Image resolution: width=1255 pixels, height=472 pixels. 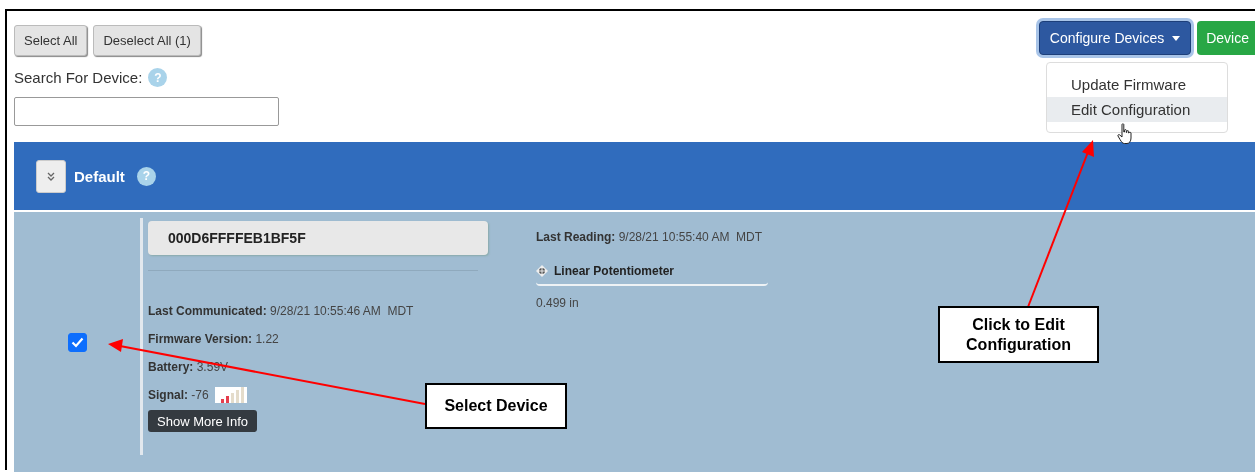 What do you see at coordinates (1176, 38) in the screenshot?
I see `caret-icon` at bounding box center [1176, 38].